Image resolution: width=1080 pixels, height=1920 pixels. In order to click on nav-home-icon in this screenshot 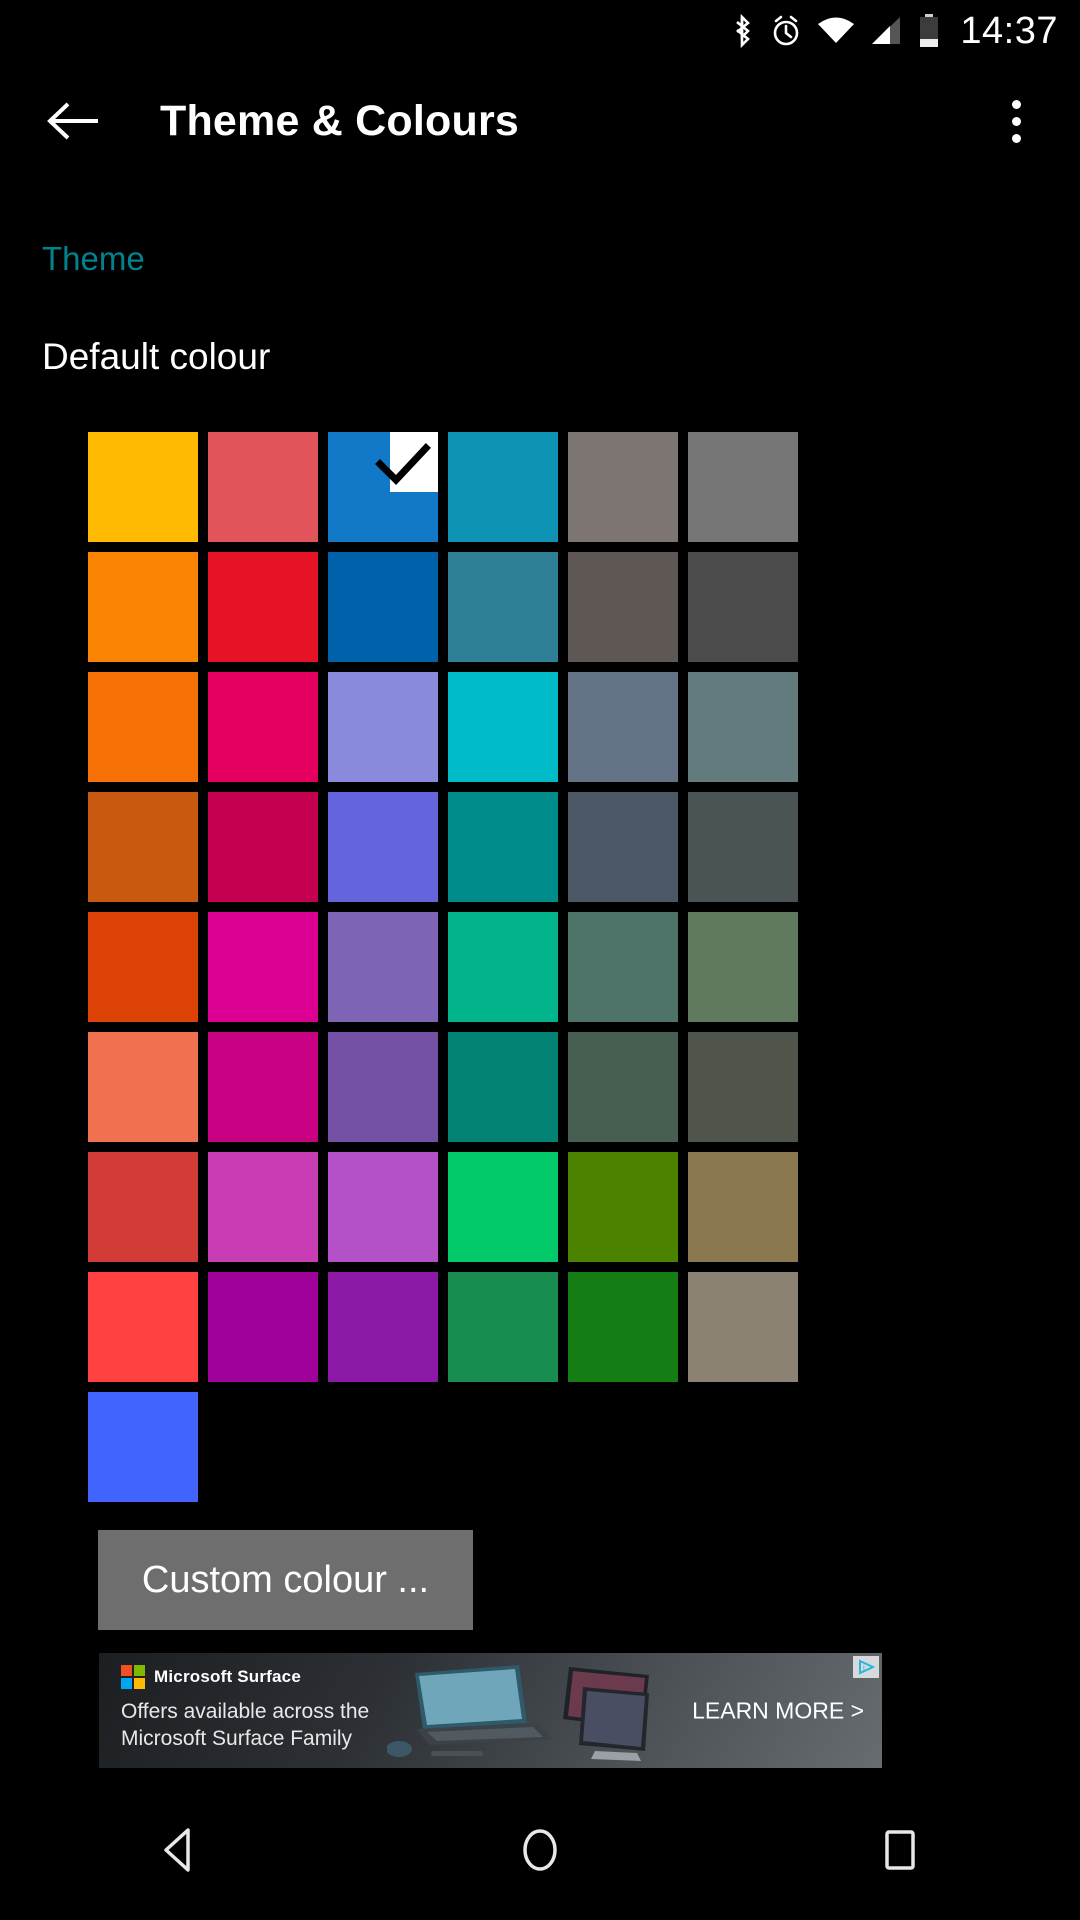, I will do `click(540, 1850)`.